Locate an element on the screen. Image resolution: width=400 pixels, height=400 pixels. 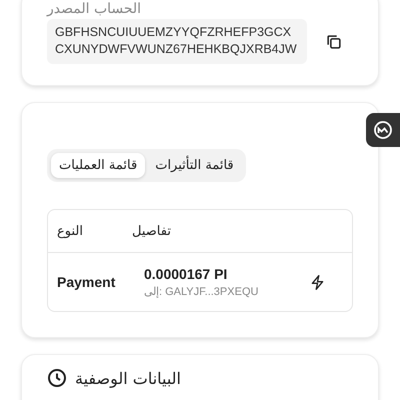
section-title: البيانات الوصفية is located at coordinates (128, 378).